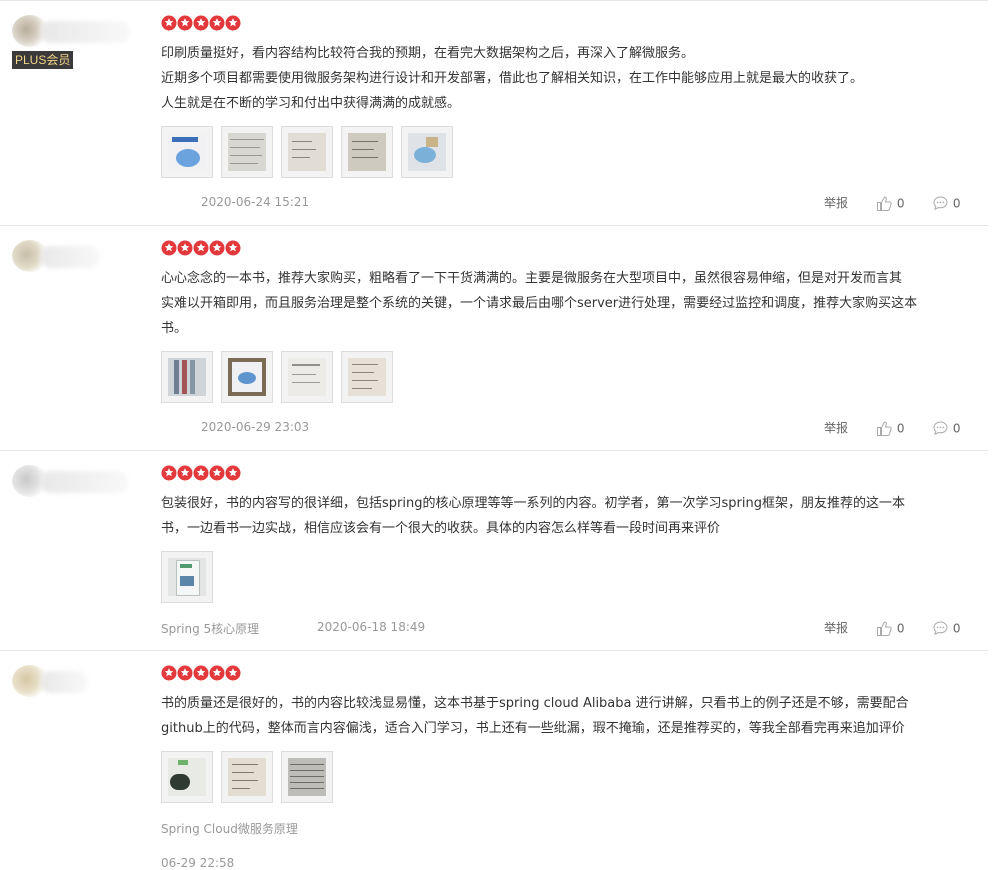 This screenshot has height=870, width=998. Describe the element at coordinates (371, 627) in the screenshot. I see `review-date: 2020-06-18 18:49` at that location.